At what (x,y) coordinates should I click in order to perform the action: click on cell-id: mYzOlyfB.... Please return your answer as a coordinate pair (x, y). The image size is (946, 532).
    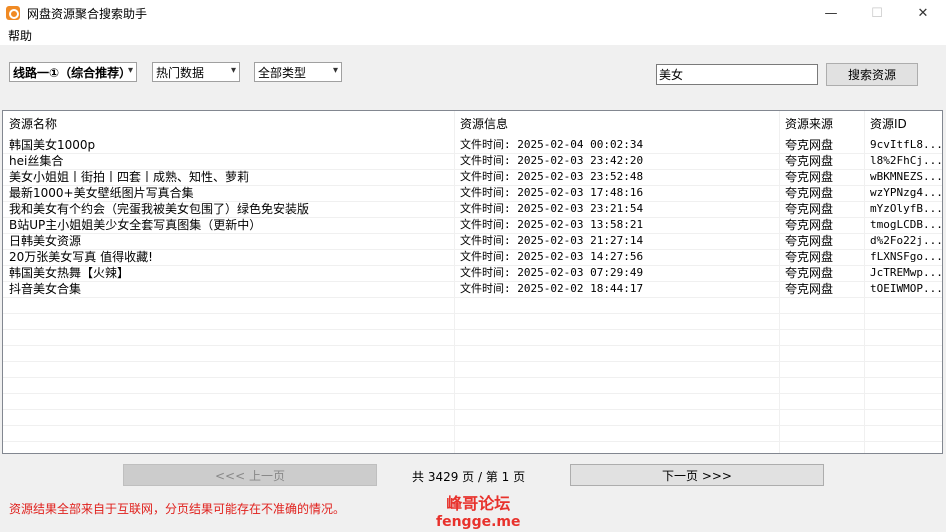
    Looking at the image, I should click on (906, 208).